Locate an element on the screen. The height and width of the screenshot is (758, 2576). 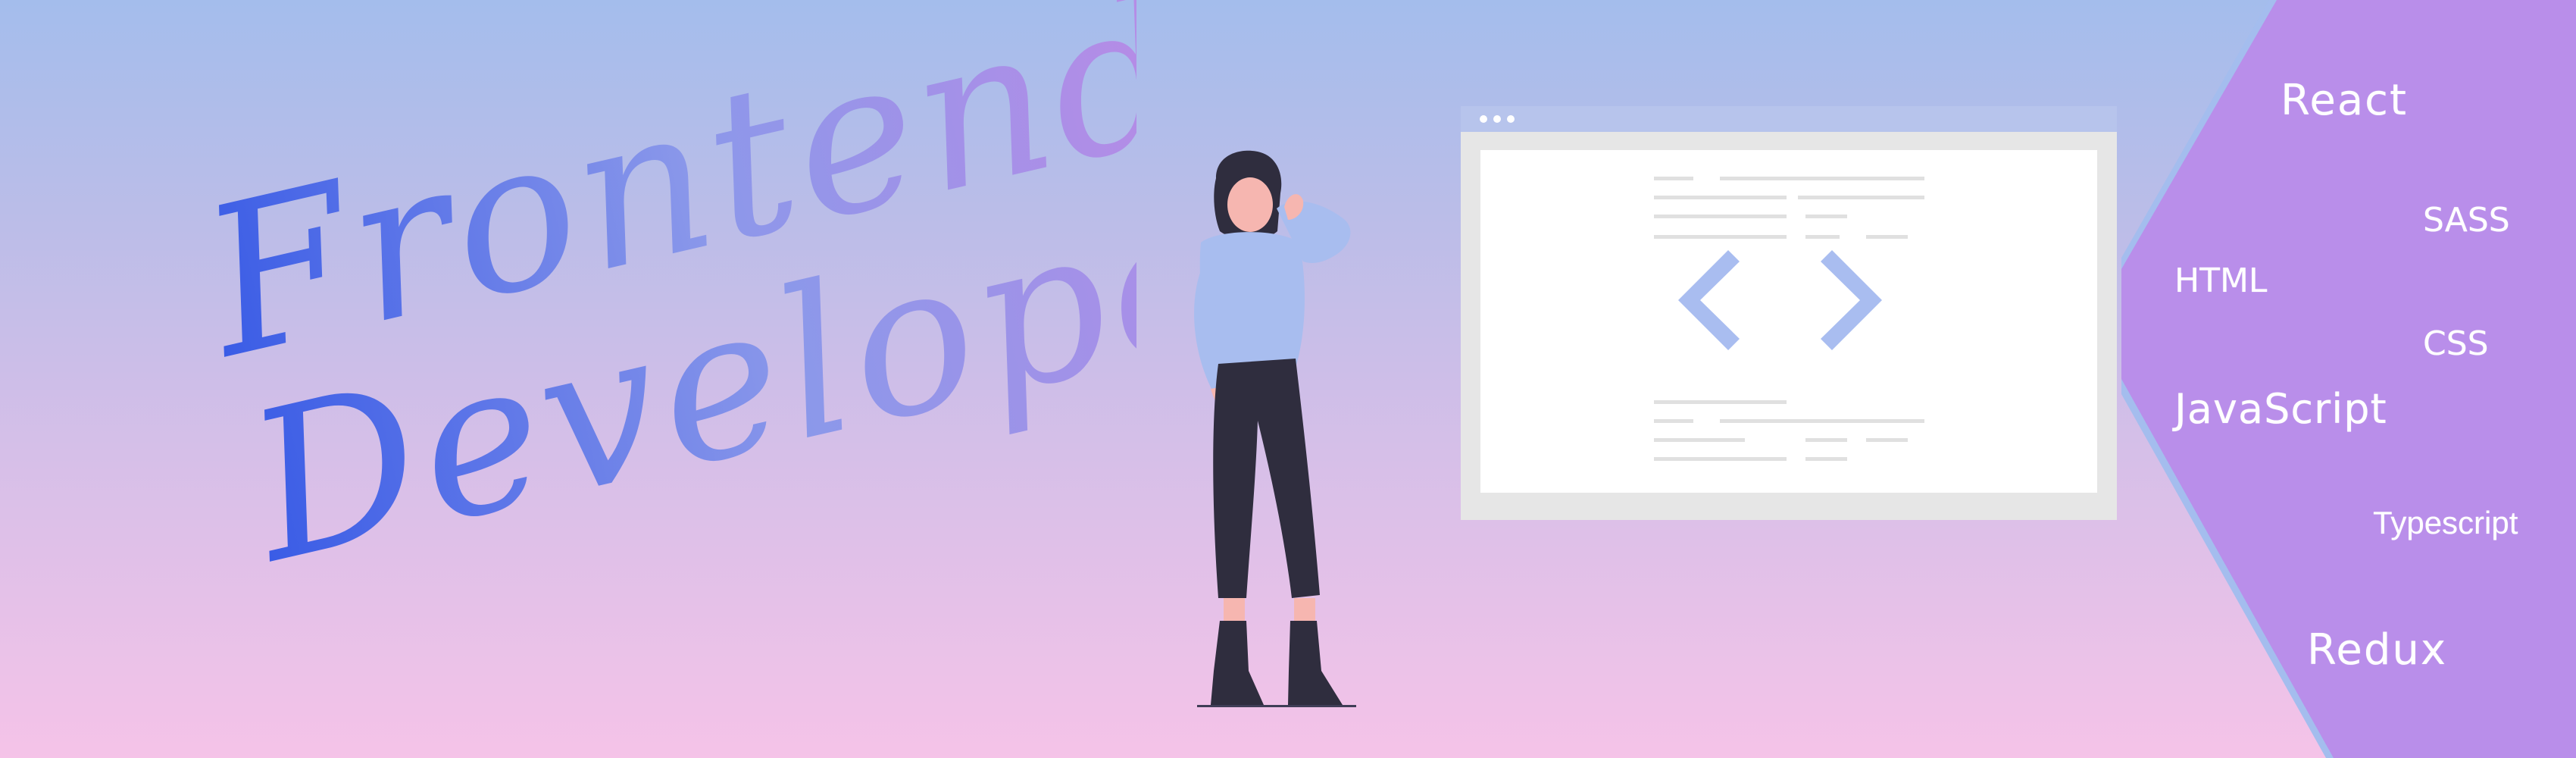
skill-javascript: JavaScript is located at coordinates (2280, 409).